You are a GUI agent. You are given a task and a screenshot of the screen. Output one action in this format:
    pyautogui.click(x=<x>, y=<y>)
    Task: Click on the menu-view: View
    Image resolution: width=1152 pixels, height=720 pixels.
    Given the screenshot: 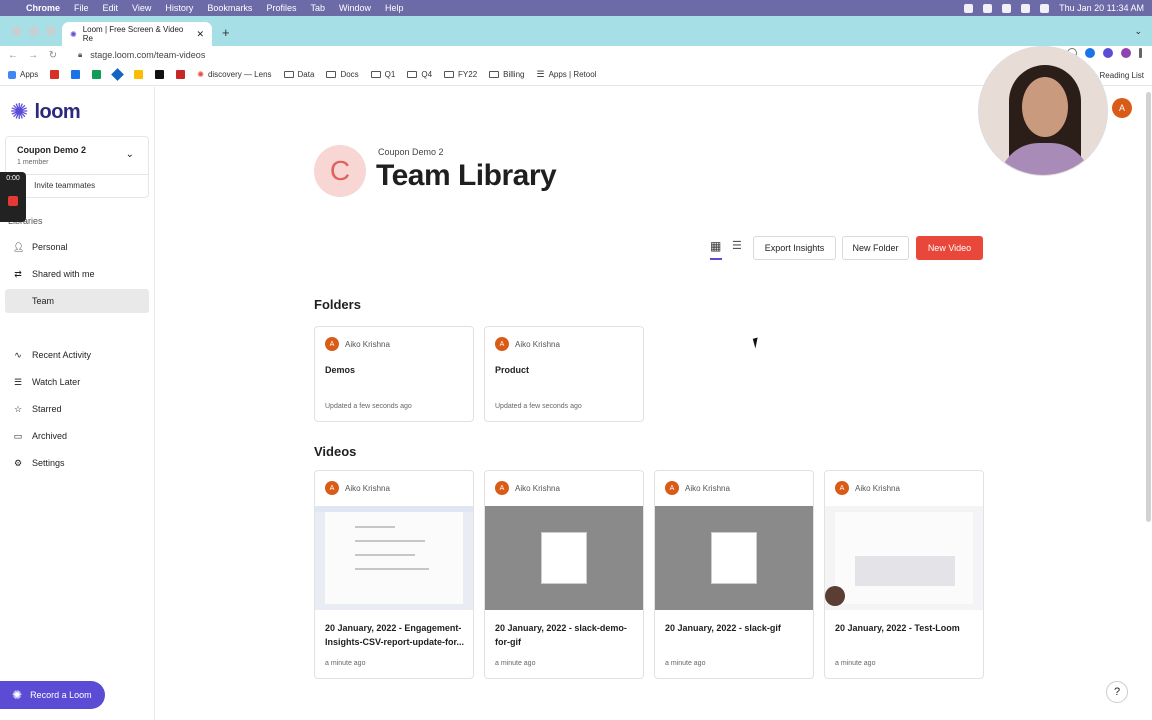 What is the action you would take?
    pyautogui.click(x=141, y=8)
    